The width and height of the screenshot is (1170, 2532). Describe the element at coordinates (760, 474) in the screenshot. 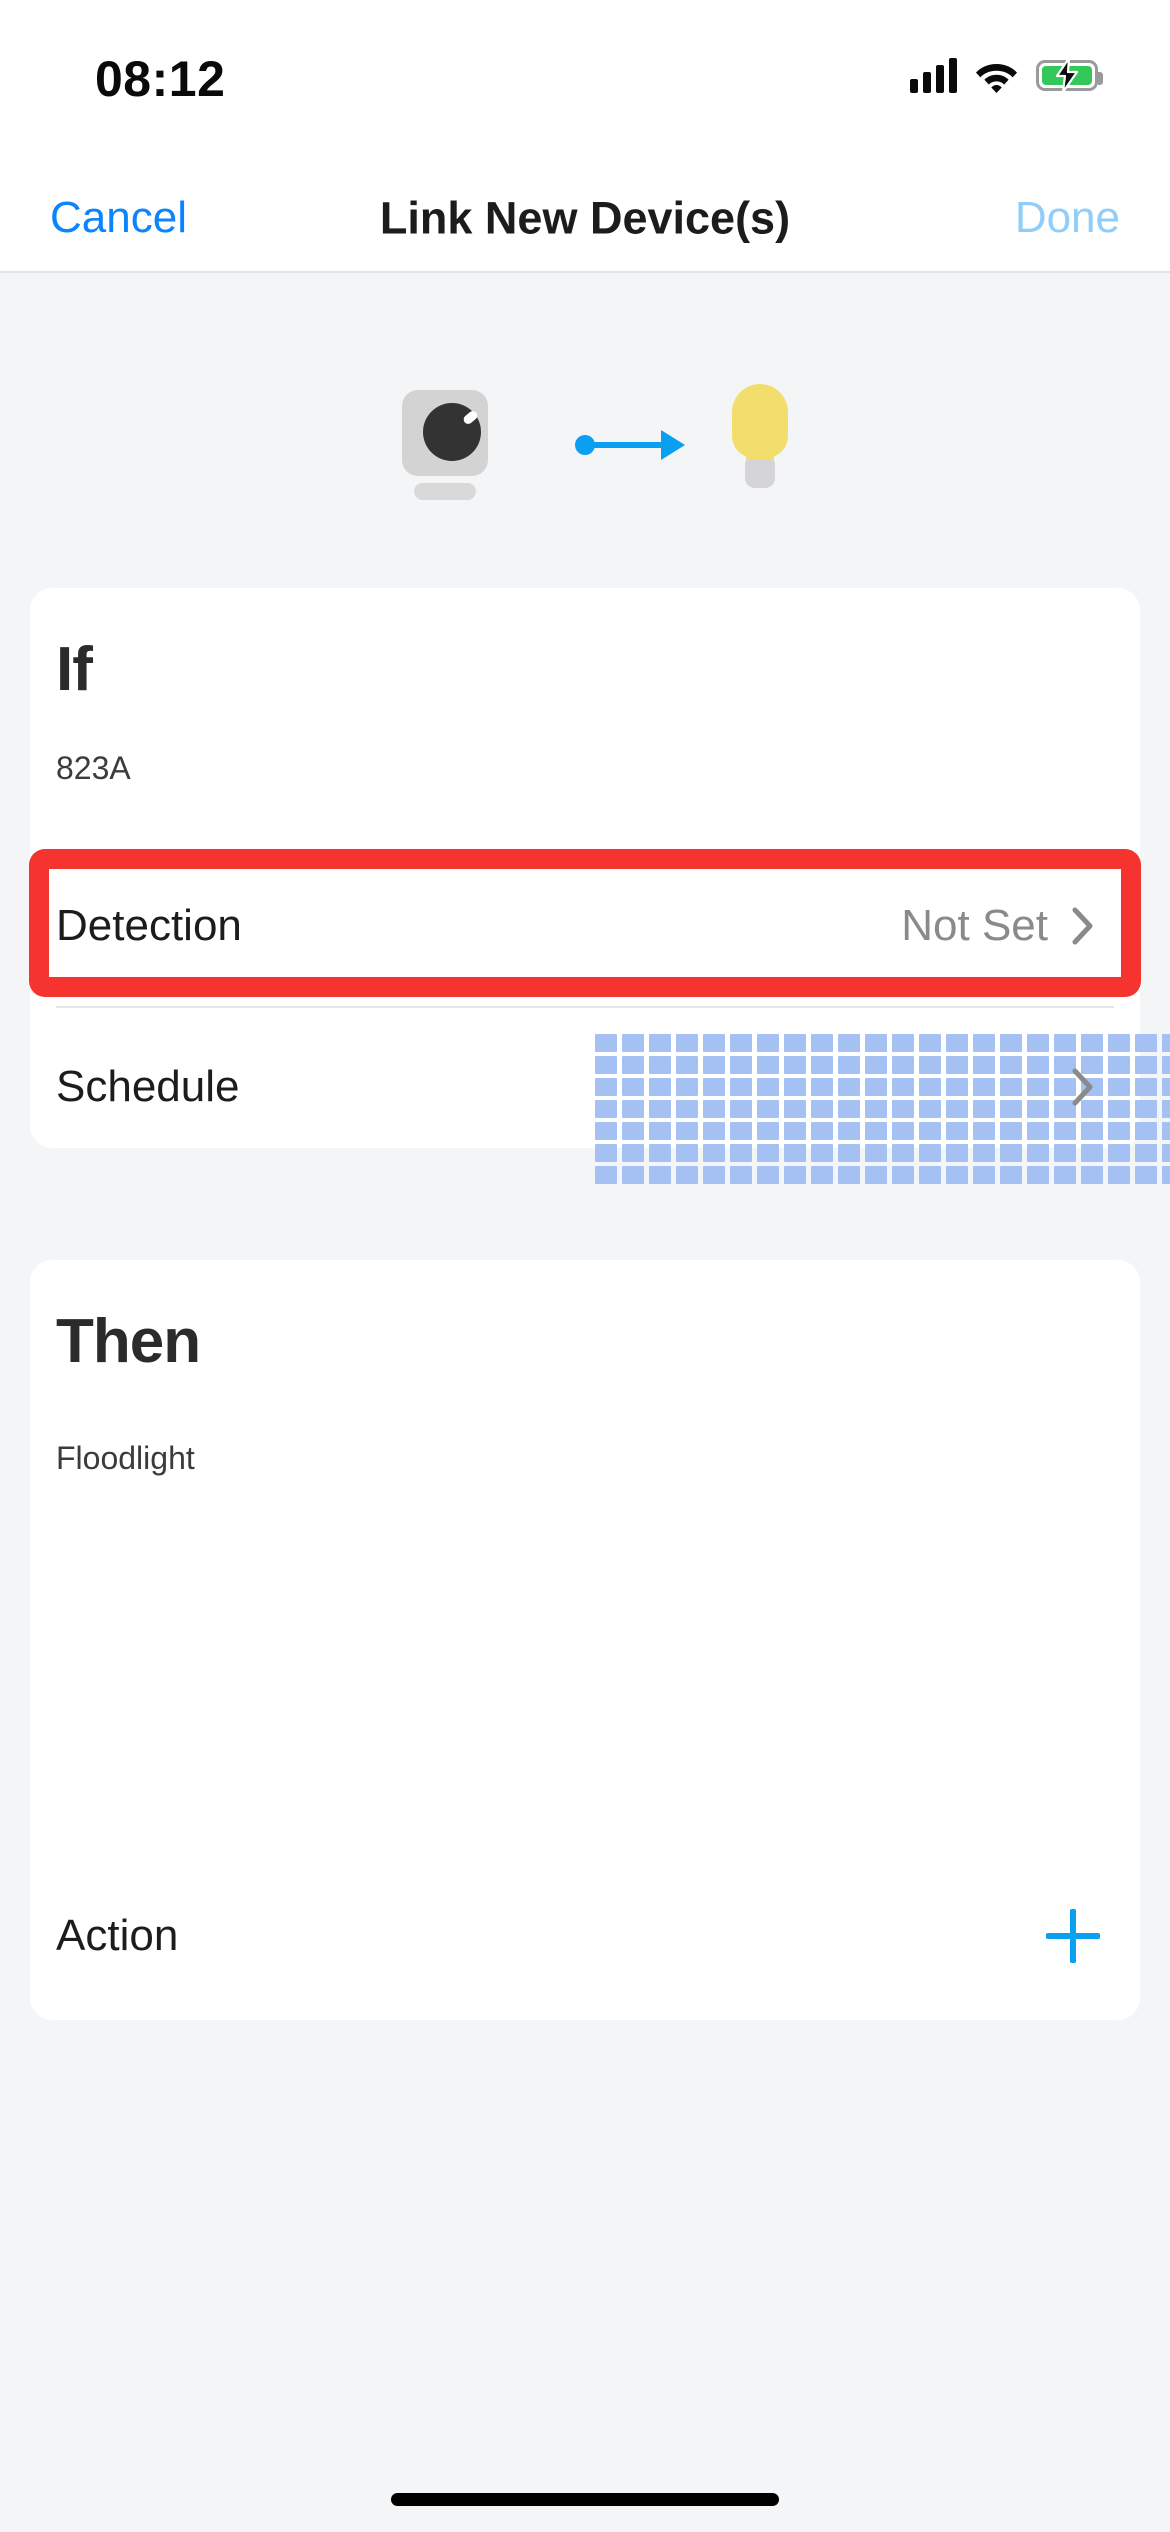

I see `lightbulb-base` at that location.